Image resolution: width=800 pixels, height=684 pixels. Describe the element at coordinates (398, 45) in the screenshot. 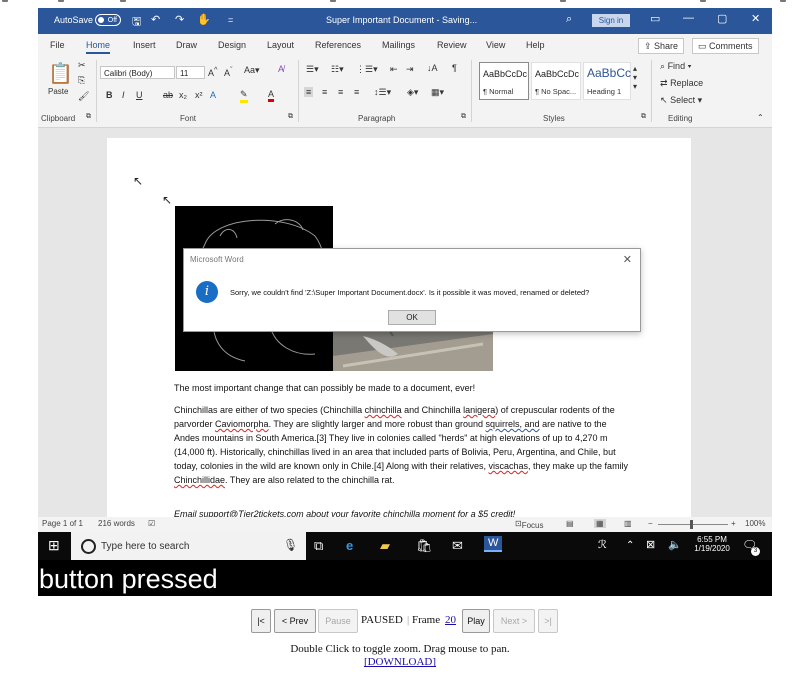

I see `tab-mailings: Mailings` at that location.